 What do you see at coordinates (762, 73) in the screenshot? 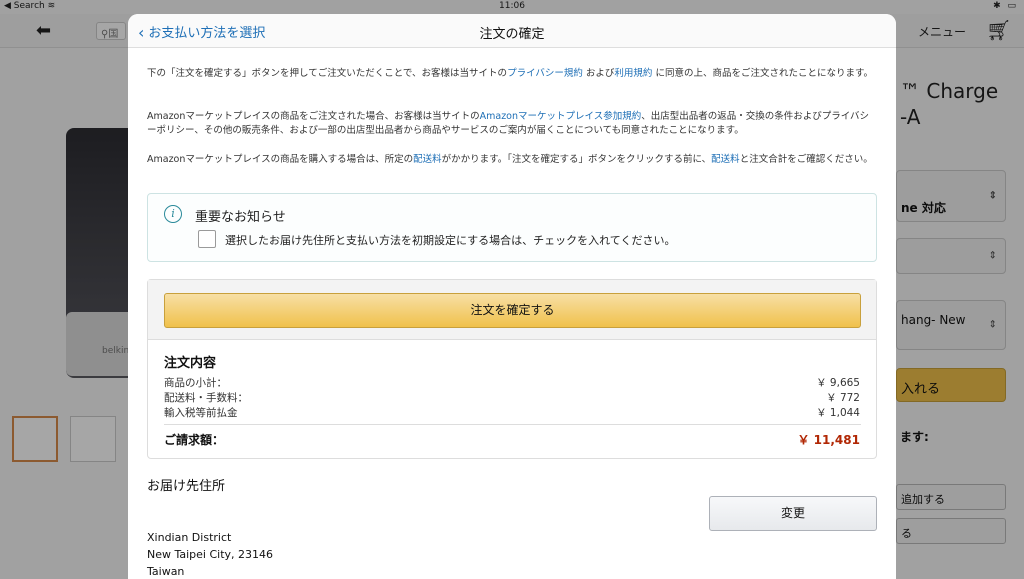
I see `text: に同意の上、商品をご注文されたことになります。` at bounding box center [762, 73].